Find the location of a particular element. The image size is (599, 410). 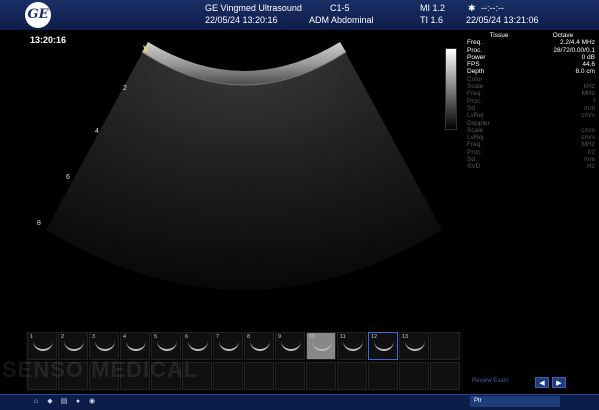

clock-dashes: --:--:-- is located at coordinates (492, 8).